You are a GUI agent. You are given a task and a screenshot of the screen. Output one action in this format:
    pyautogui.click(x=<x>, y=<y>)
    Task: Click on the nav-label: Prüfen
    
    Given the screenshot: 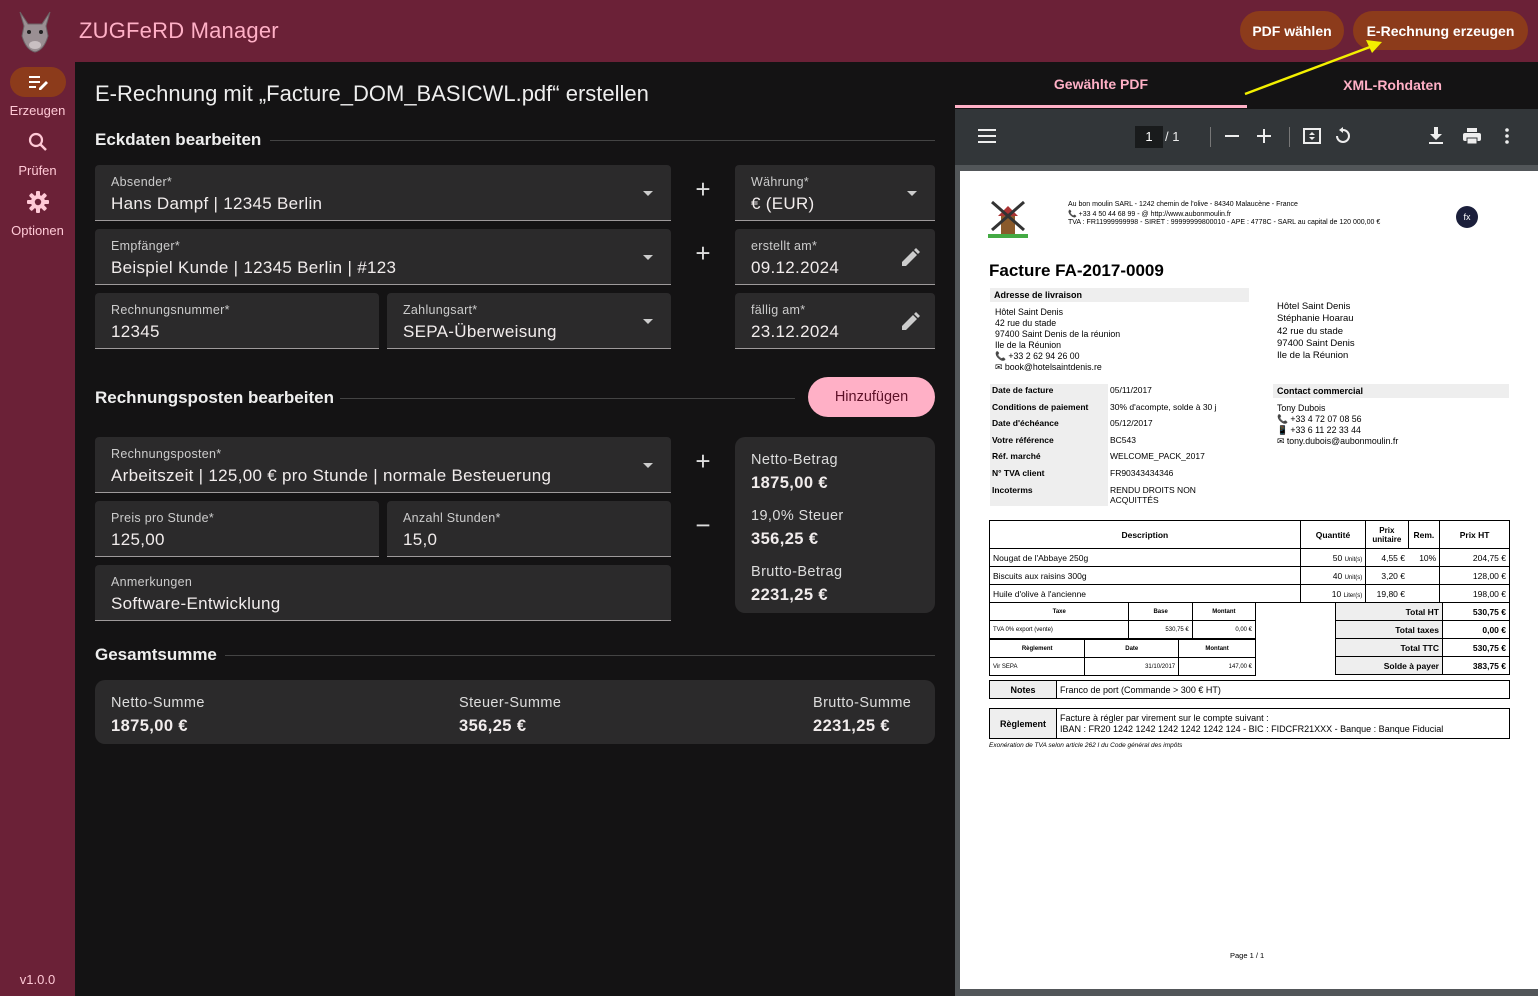 What is the action you would take?
    pyautogui.click(x=37, y=170)
    